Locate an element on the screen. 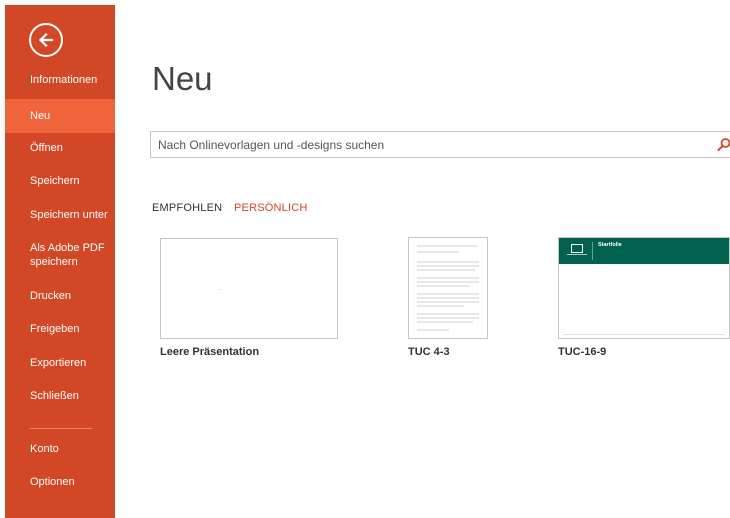 The width and height of the screenshot is (730, 518). back-button is located at coordinates (46, 40).